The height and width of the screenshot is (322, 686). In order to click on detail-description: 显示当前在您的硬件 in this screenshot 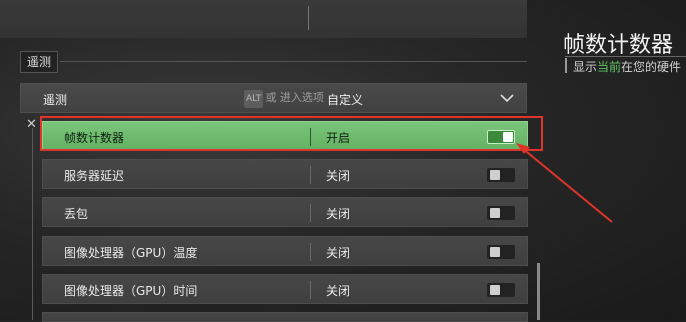, I will do `click(627, 66)`.